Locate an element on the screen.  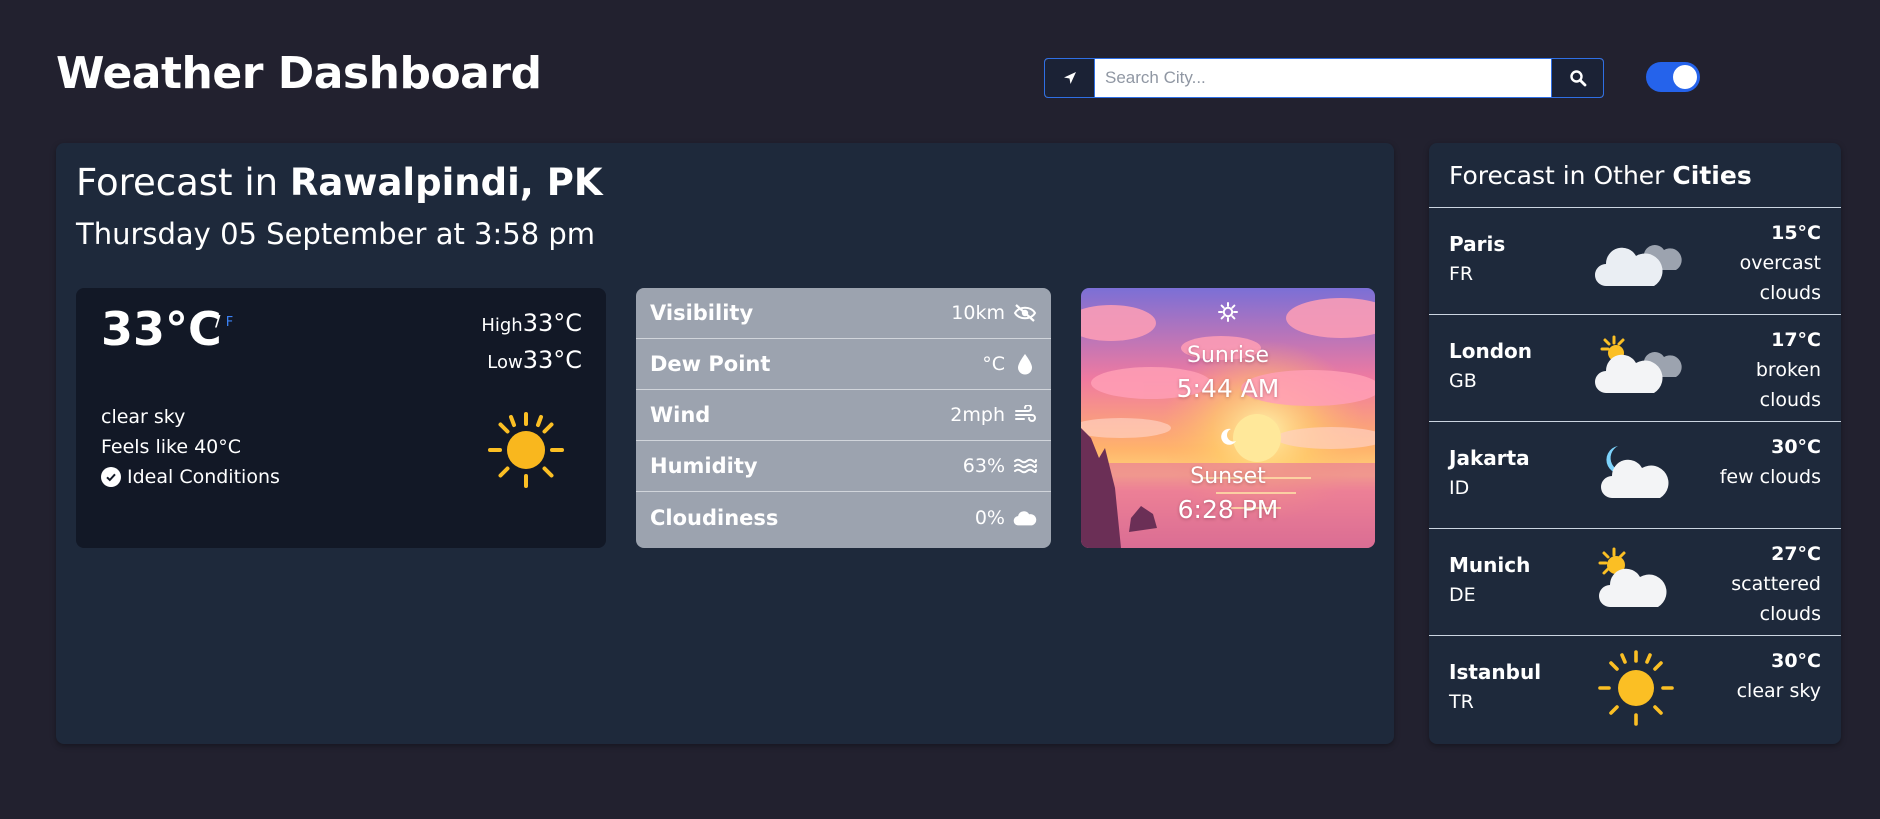
droplet-icon is located at coordinates (1025, 364).